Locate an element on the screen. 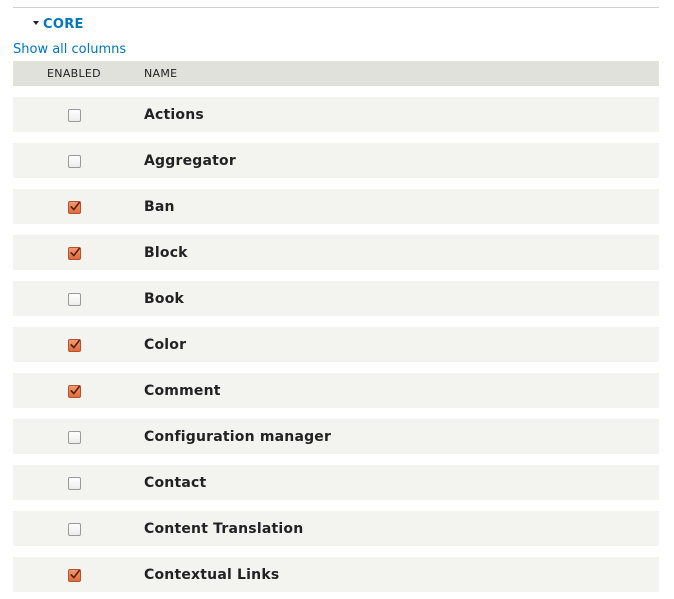 This screenshot has width=674, height=599. table-row: Actions is located at coordinates (336, 114).